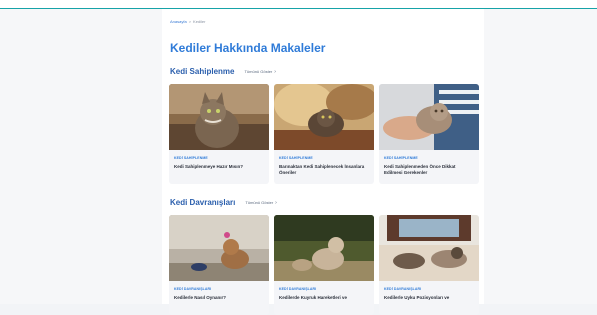  I want to click on section-title: Kedi Sahiplenme, so click(202, 71).